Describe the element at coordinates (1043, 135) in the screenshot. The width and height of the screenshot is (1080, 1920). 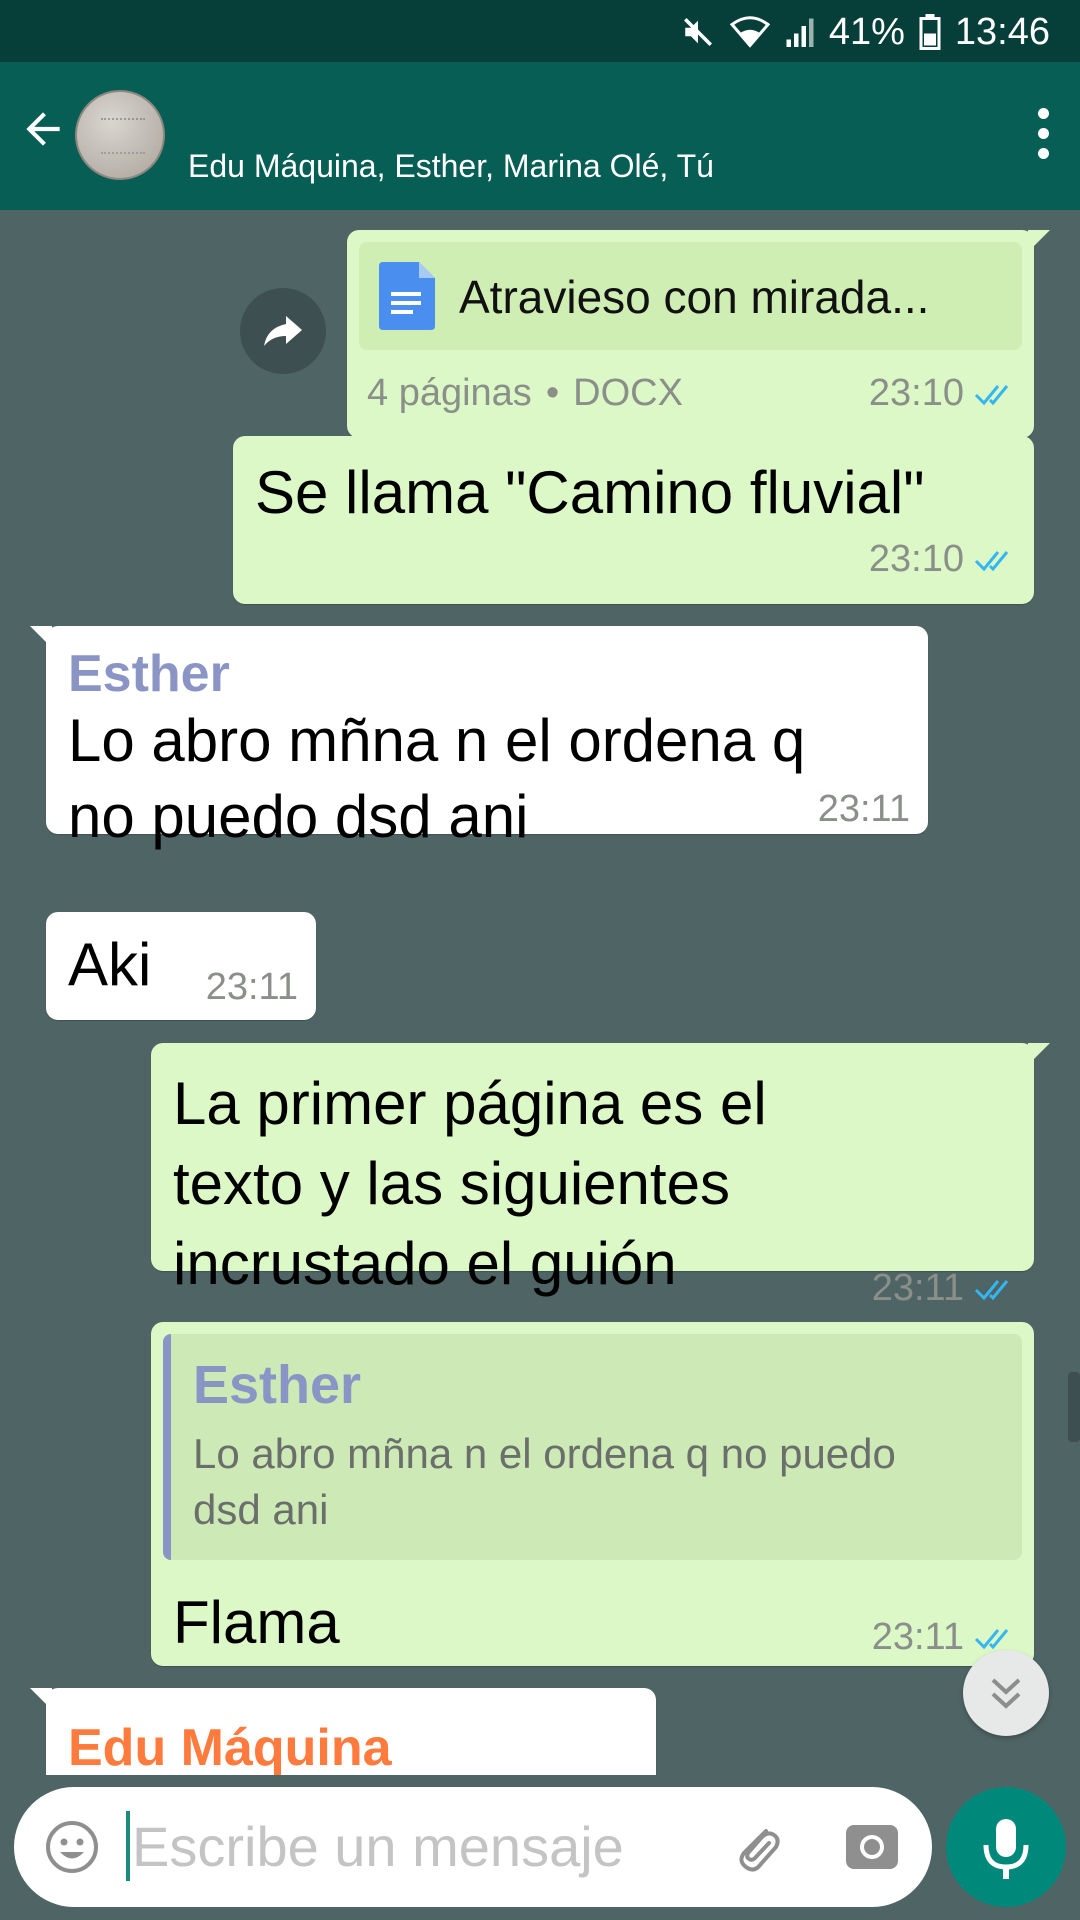
I see `more-vert-icon` at that location.